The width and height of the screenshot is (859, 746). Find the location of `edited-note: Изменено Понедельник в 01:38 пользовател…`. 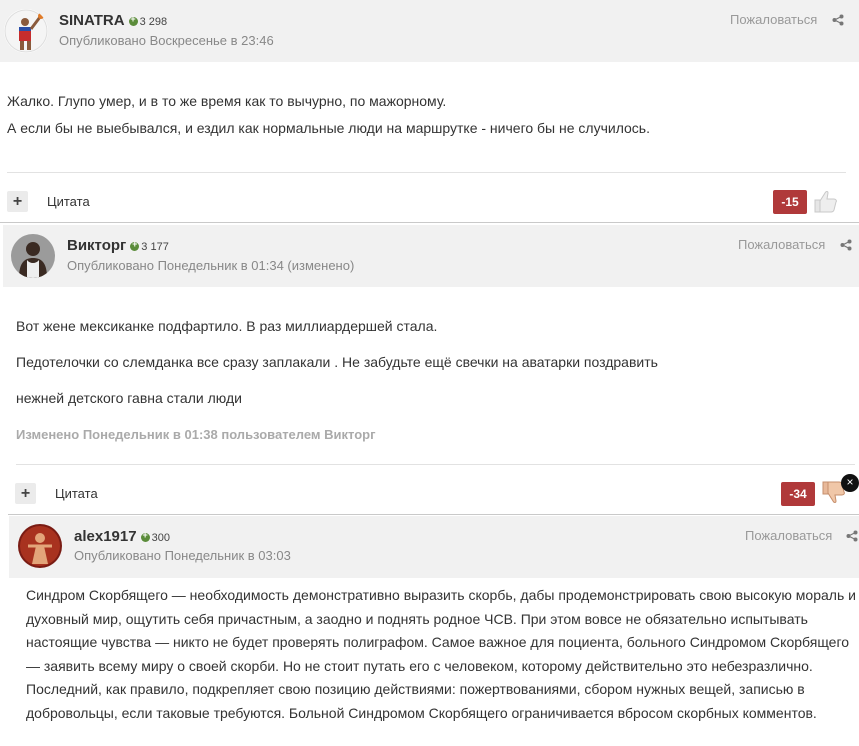

edited-note: Изменено Понедельник в 01:38 пользовател… is located at coordinates (196, 434).